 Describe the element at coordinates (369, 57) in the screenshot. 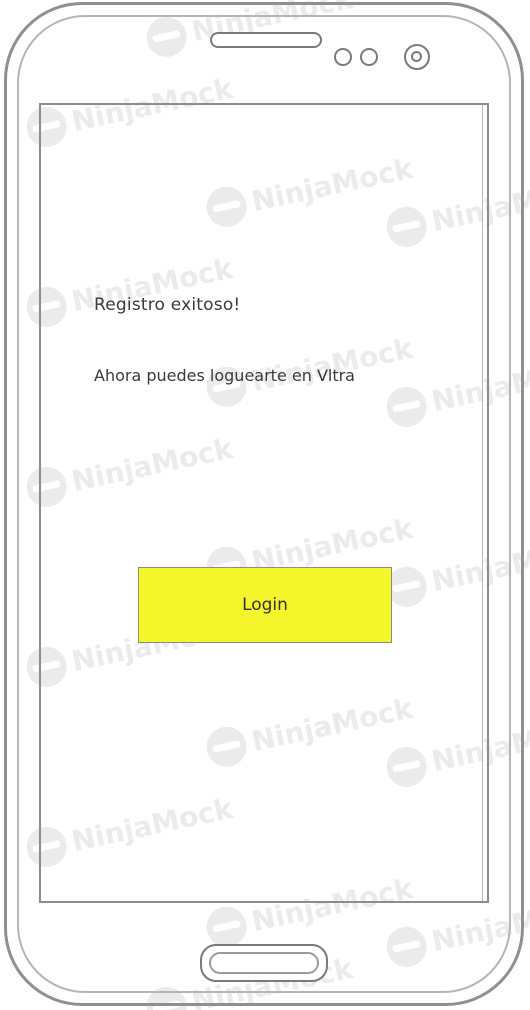

I see `light-sensor-icon` at that location.